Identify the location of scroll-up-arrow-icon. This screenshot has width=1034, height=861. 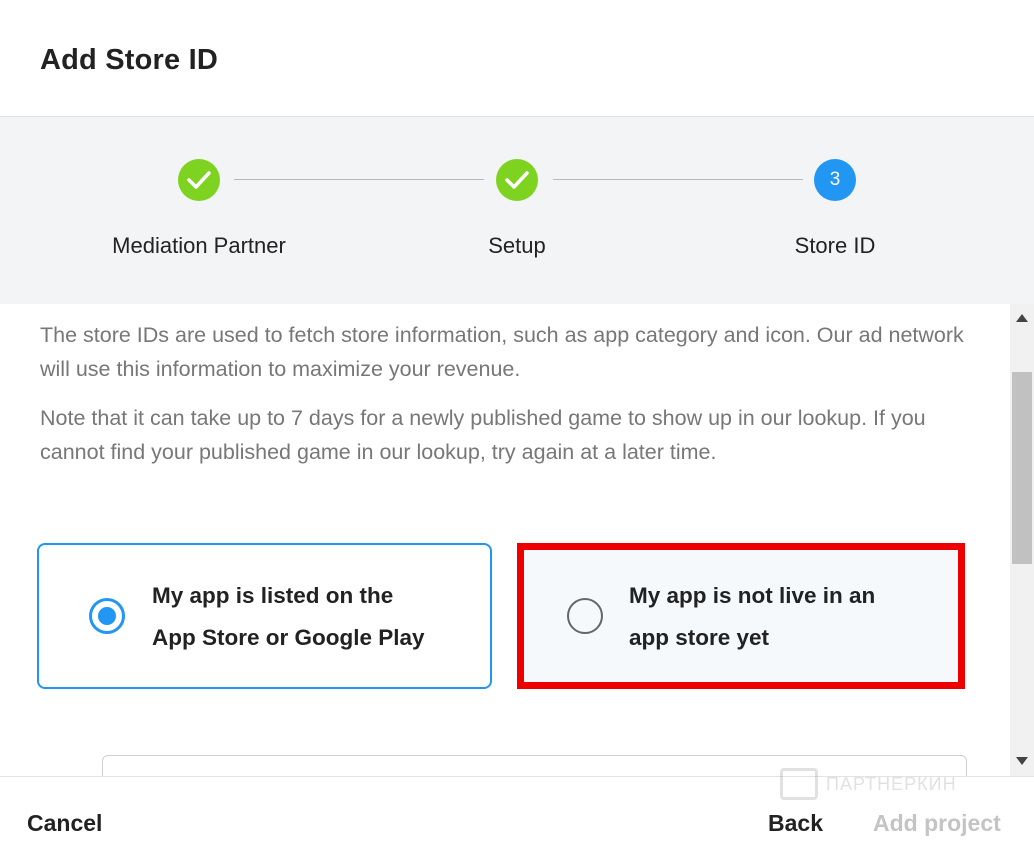
(1022, 318).